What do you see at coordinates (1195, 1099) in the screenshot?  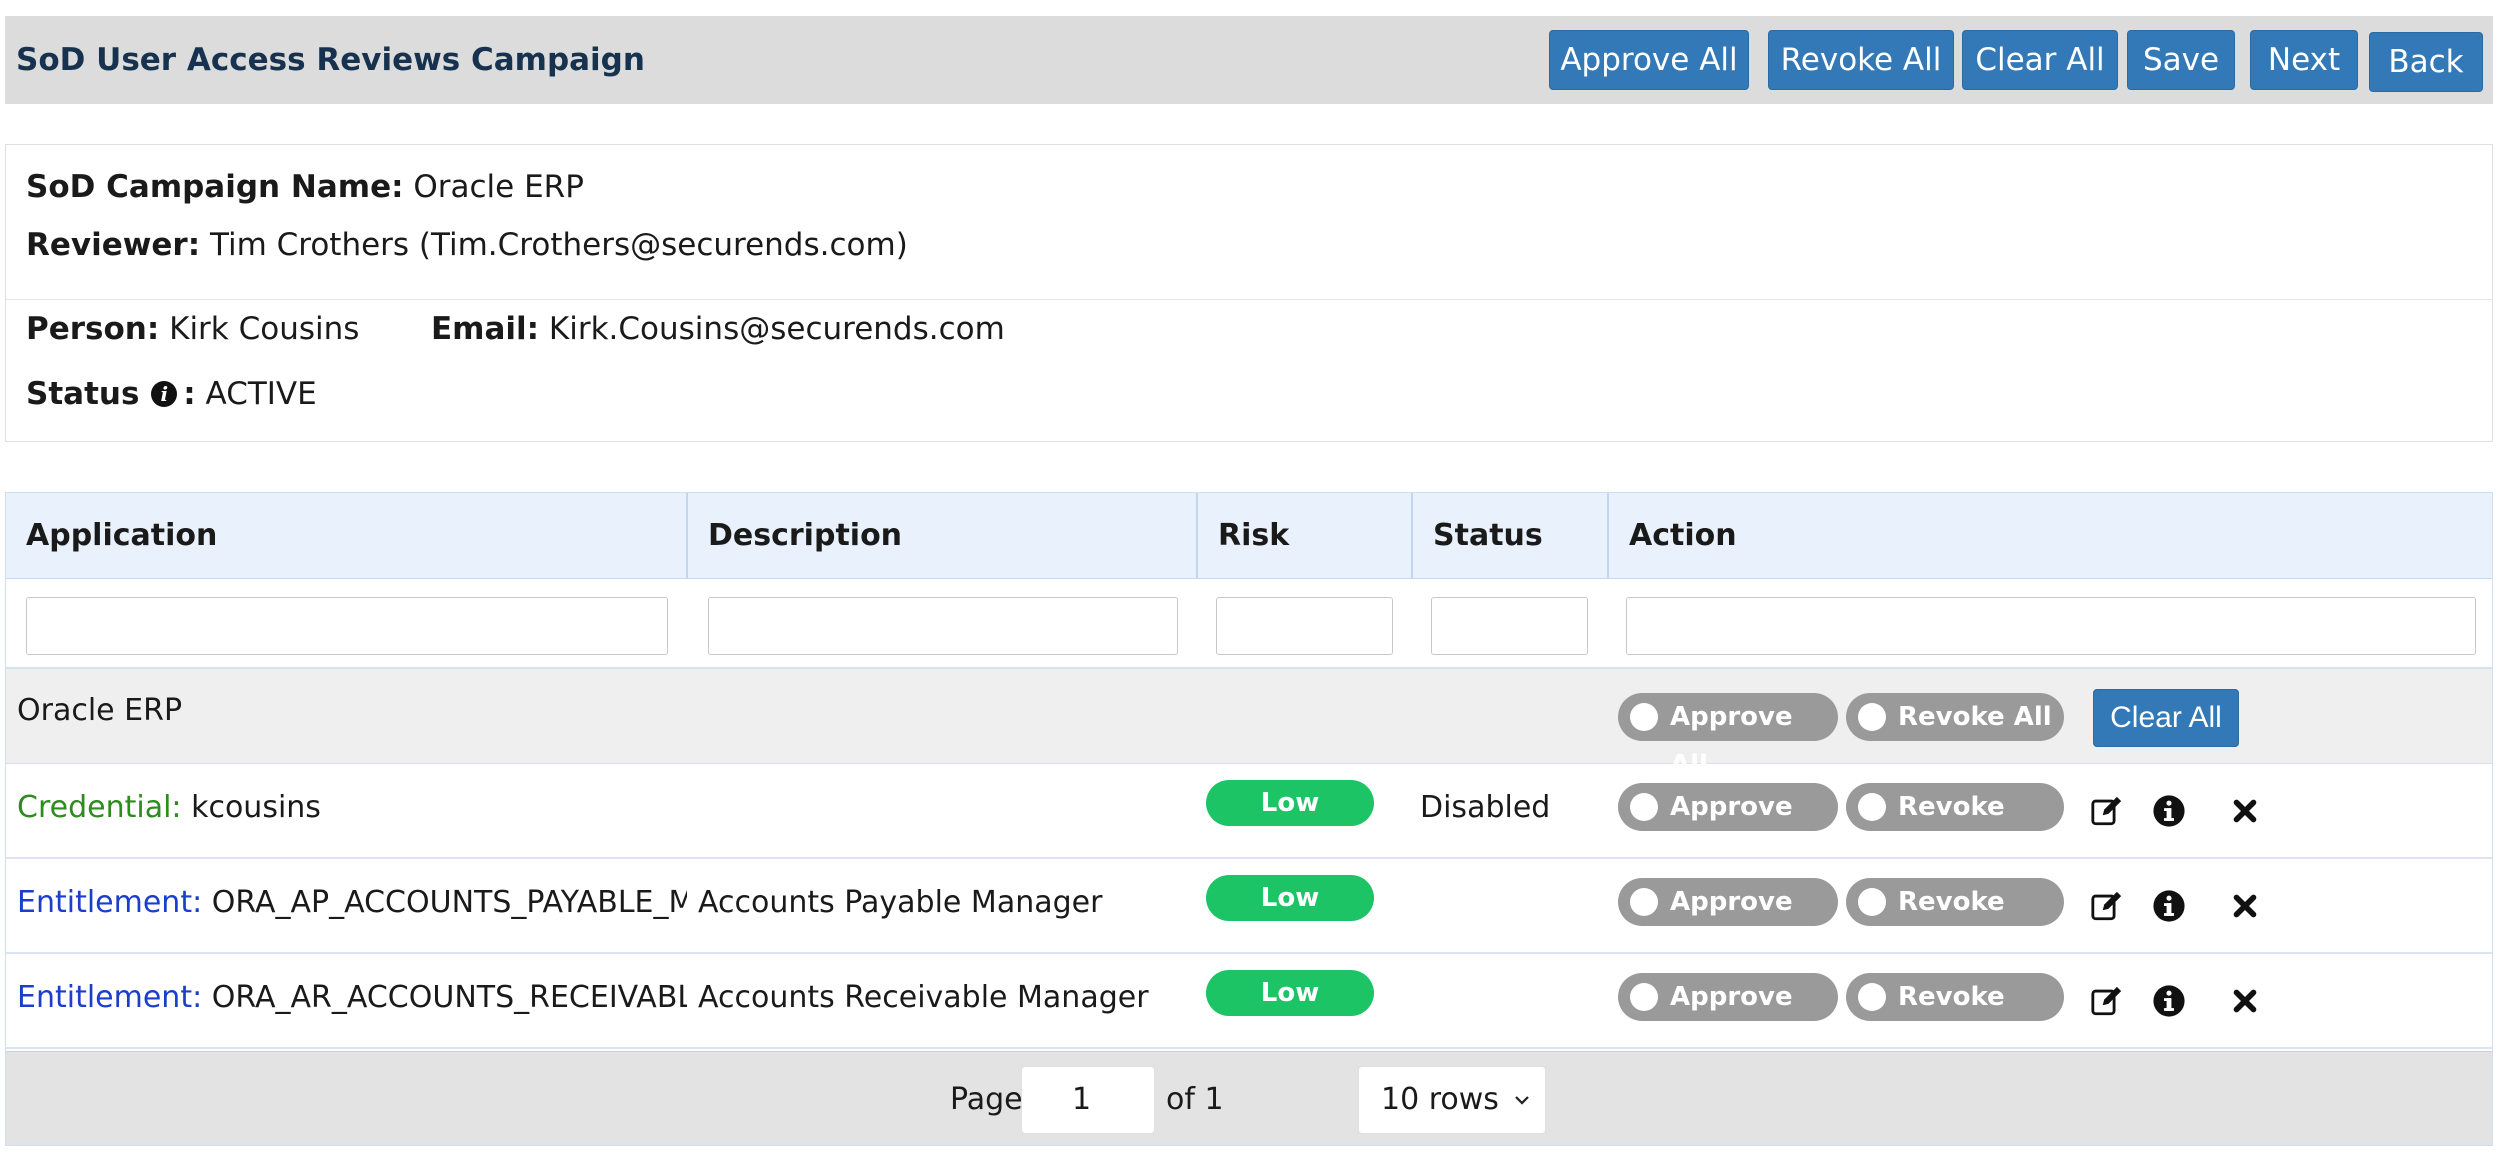 I see `page-total-label: of 1` at bounding box center [1195, 1099].